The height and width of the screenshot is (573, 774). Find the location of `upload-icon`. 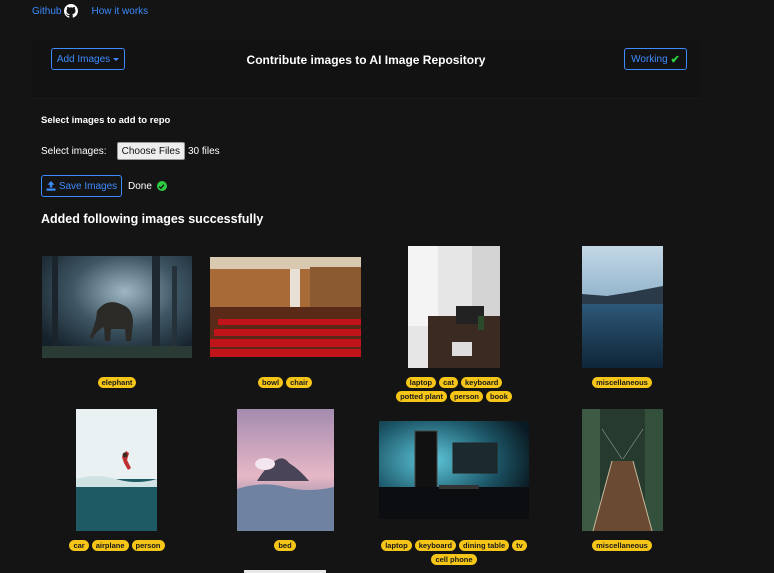

upload-icon is located at coordinates (51, 186).